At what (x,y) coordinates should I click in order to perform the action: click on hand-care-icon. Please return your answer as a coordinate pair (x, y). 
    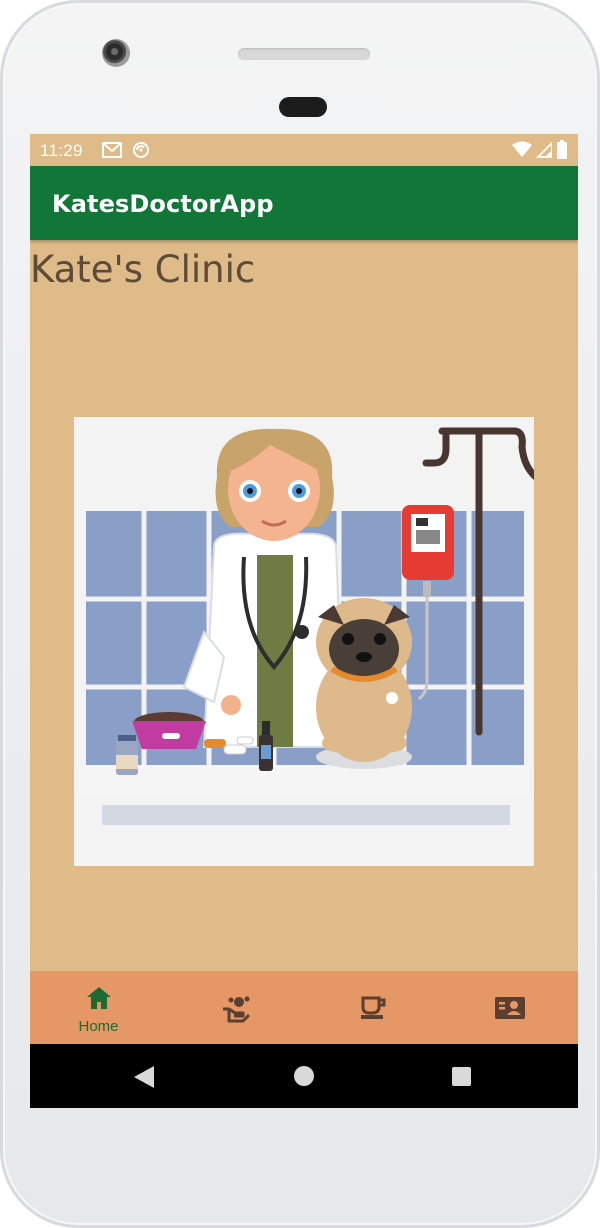
    Looking at the image, I should click on (236, 1009).